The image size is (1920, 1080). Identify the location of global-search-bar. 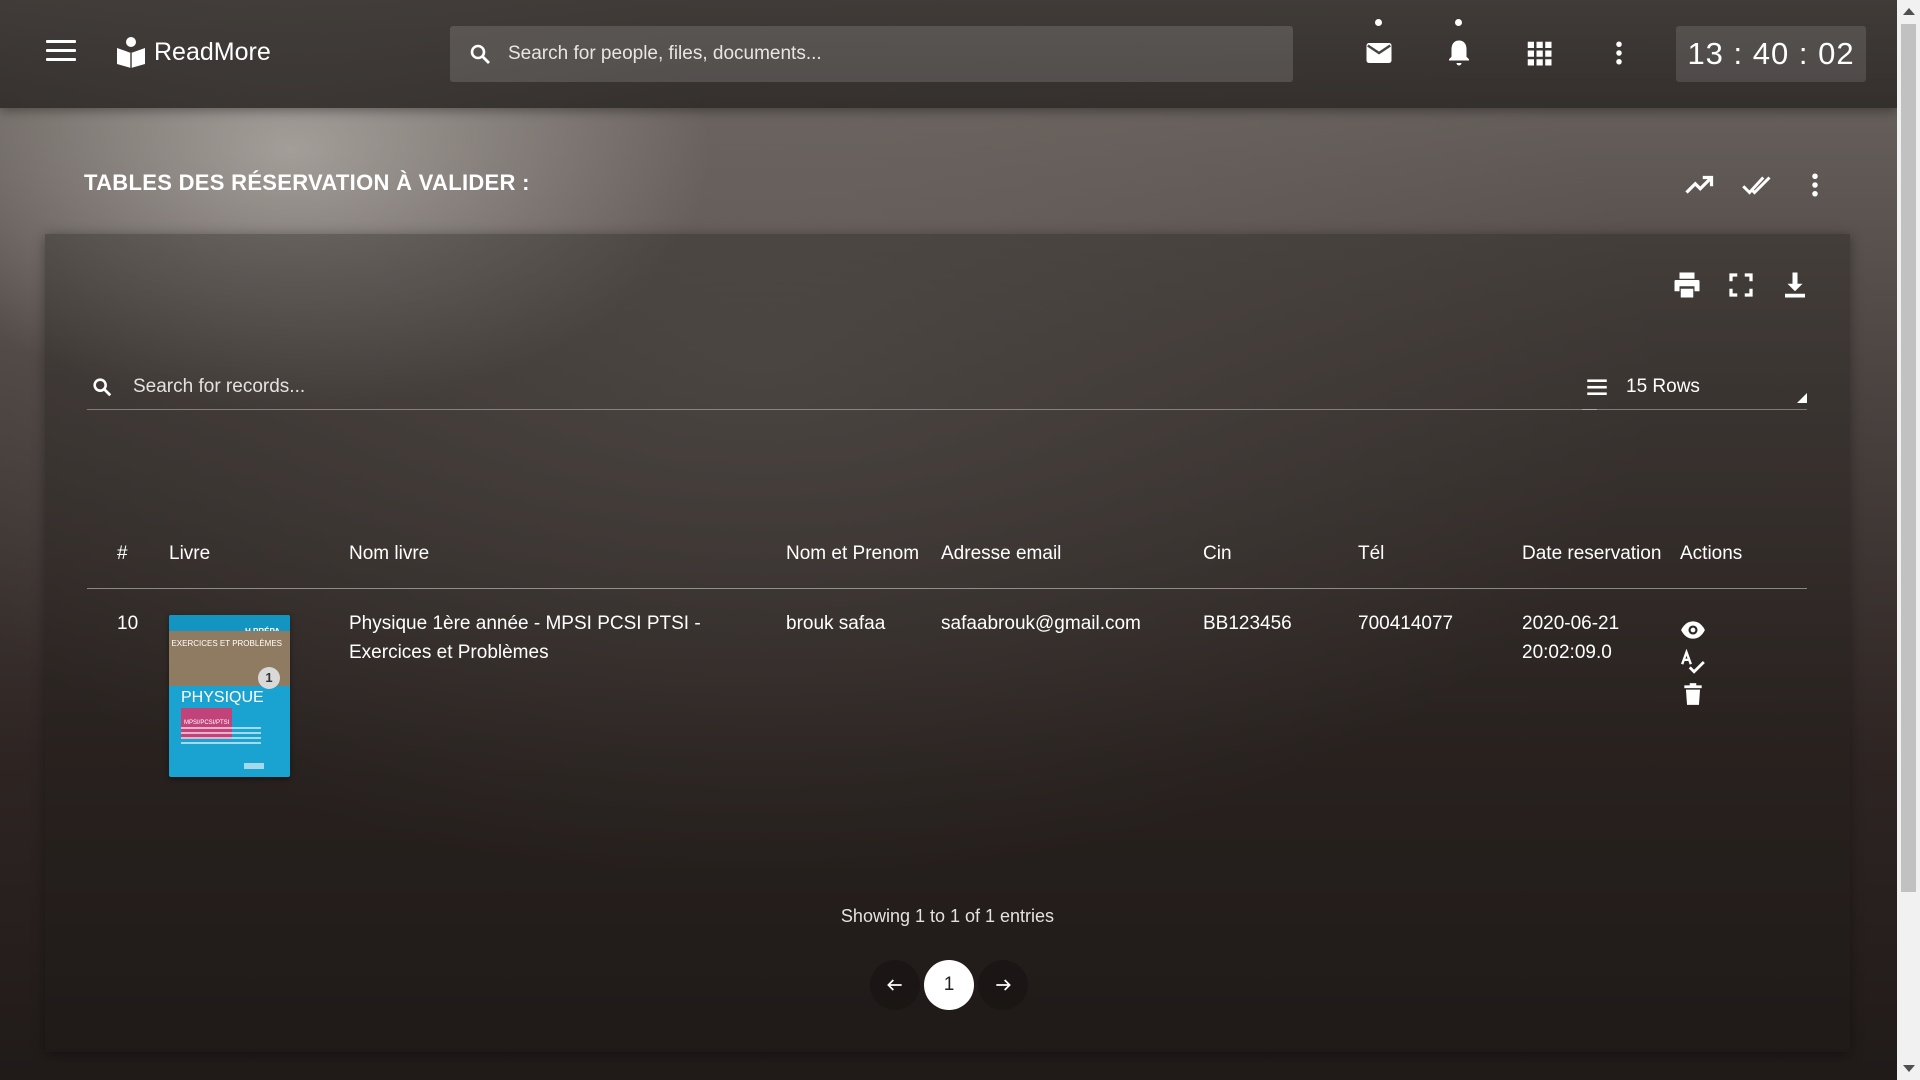
(871, 54).